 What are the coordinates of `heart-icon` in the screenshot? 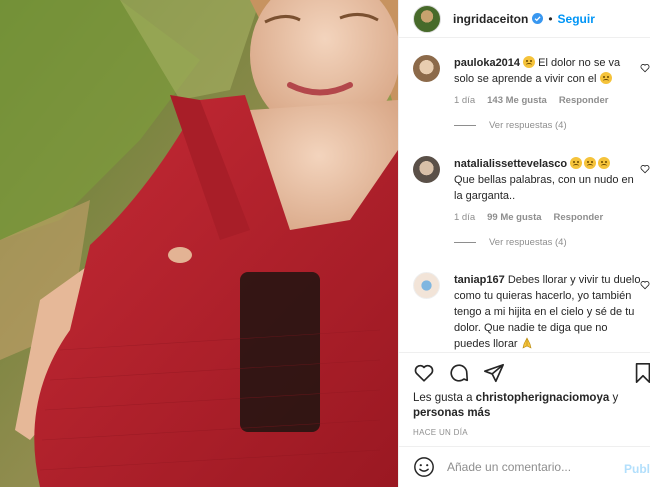 It's located at (424, 373).